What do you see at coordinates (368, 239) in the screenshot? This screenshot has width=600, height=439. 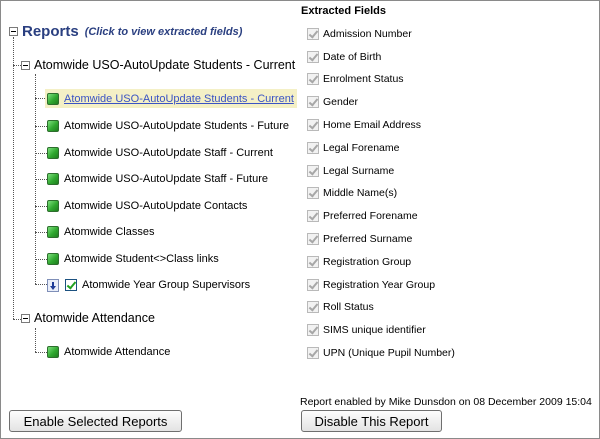 I see `field-label: Preferred Surname` at bounding box center [368, 239].